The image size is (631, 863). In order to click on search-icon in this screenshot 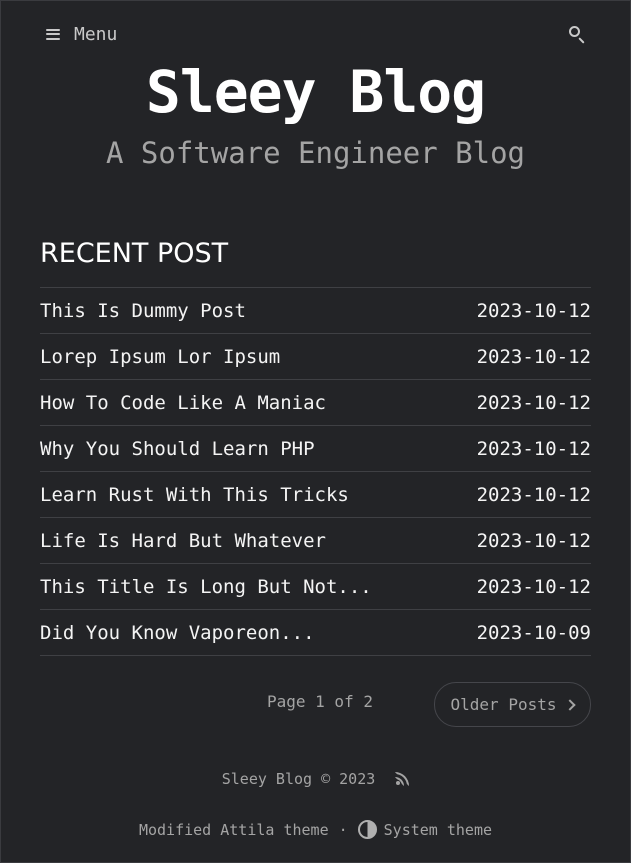, I will do `click(577, 34)`.